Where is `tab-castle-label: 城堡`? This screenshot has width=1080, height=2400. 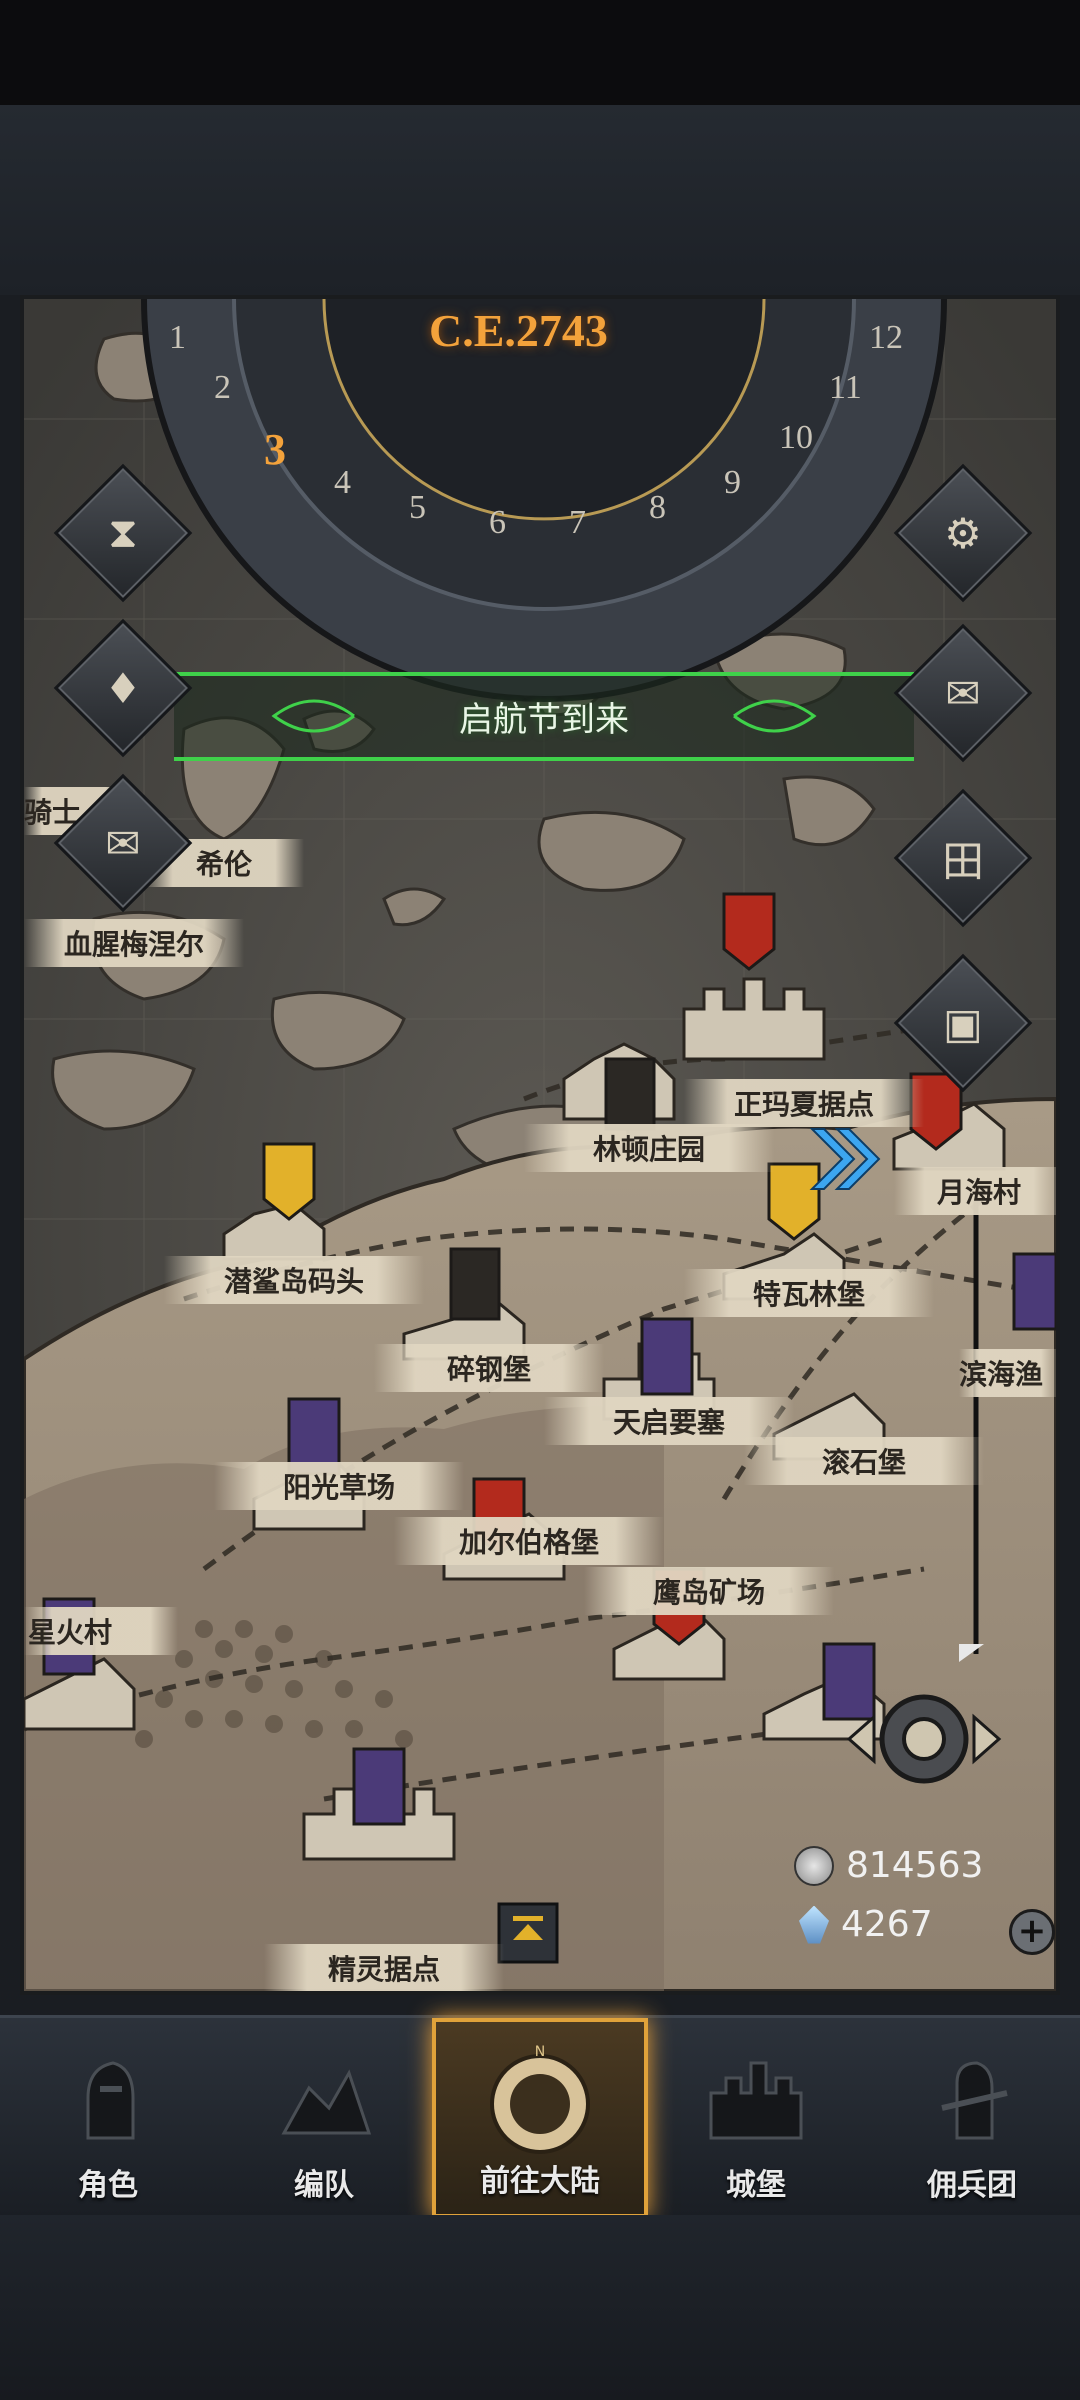
tab-castle-label: 城堡 is located at coordinates (756, 2185).